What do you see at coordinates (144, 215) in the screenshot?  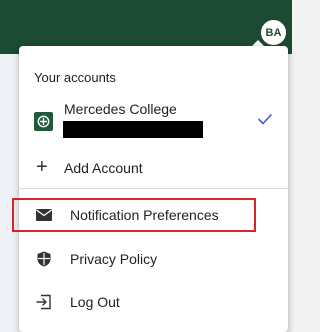 I see `menu-item-label: Notification Preferences` at bounding box center [144, 215].